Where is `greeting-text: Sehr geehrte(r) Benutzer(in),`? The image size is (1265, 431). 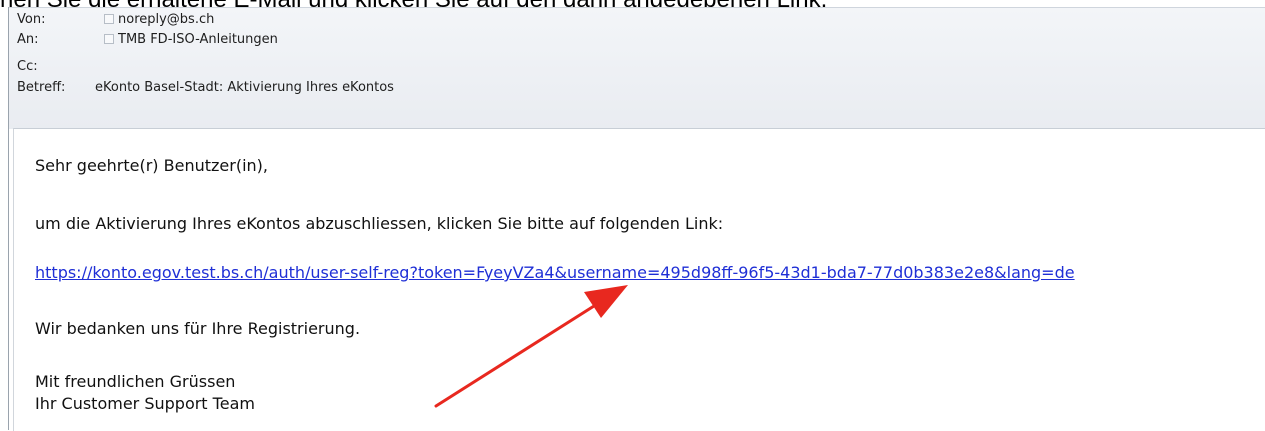 greeting-text: Sehr geehrte(r) Benutzer(in), is located at coordinates (151, 165).